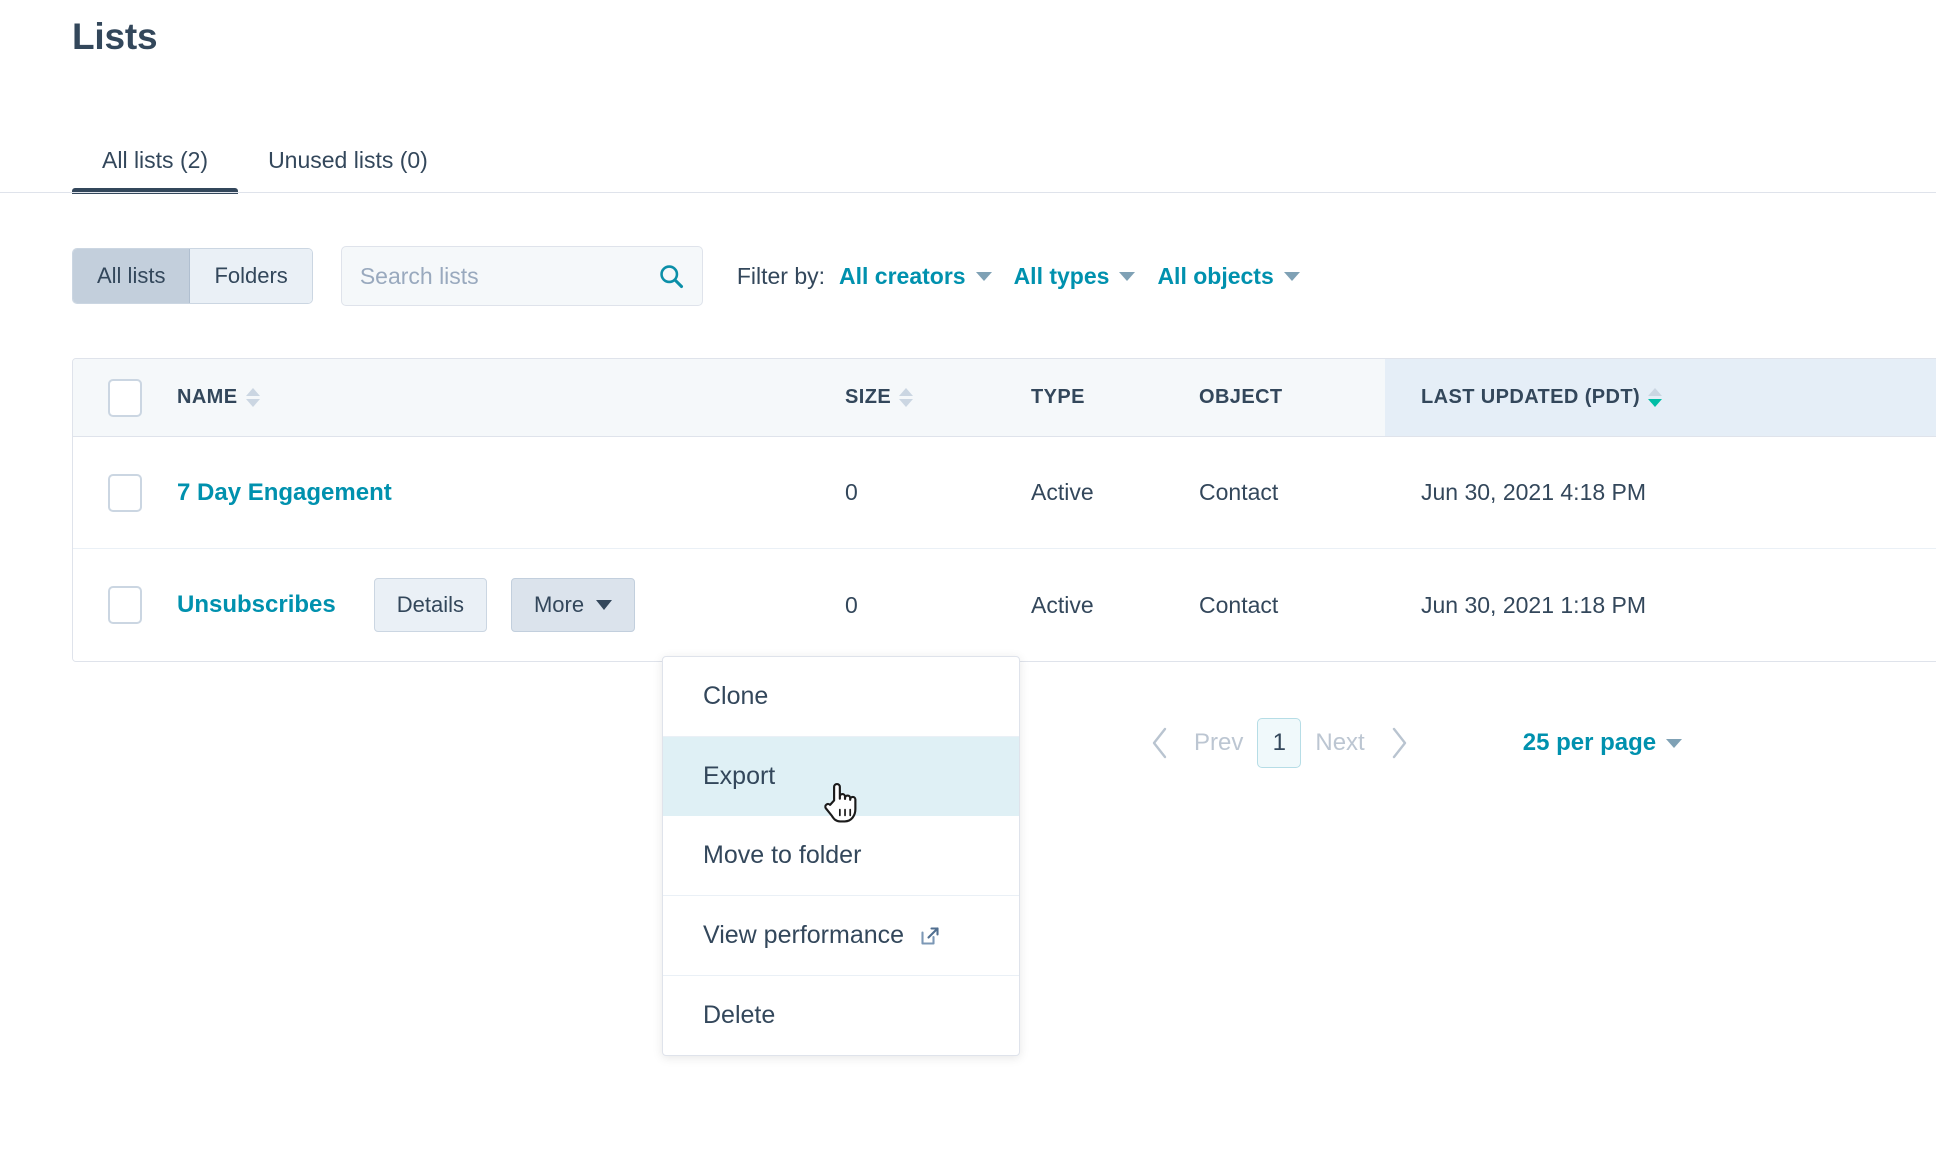  I want to click on row-name-cell: Unsubscribes Details More, so click(511, 605).